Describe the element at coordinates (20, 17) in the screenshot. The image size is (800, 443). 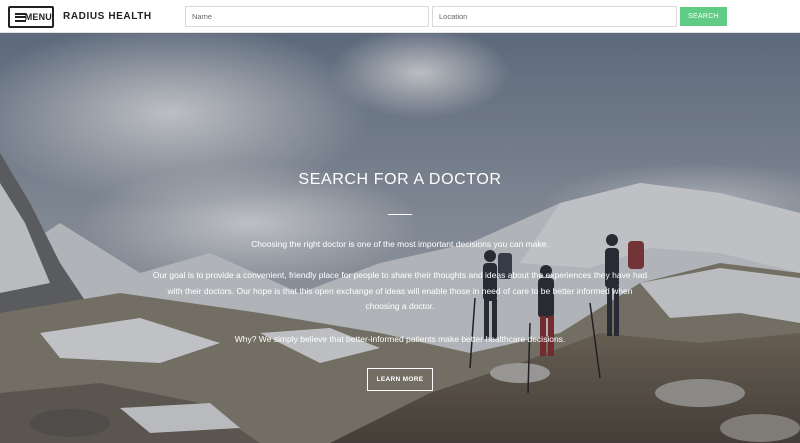
I see `hamburger-icon` at that location.